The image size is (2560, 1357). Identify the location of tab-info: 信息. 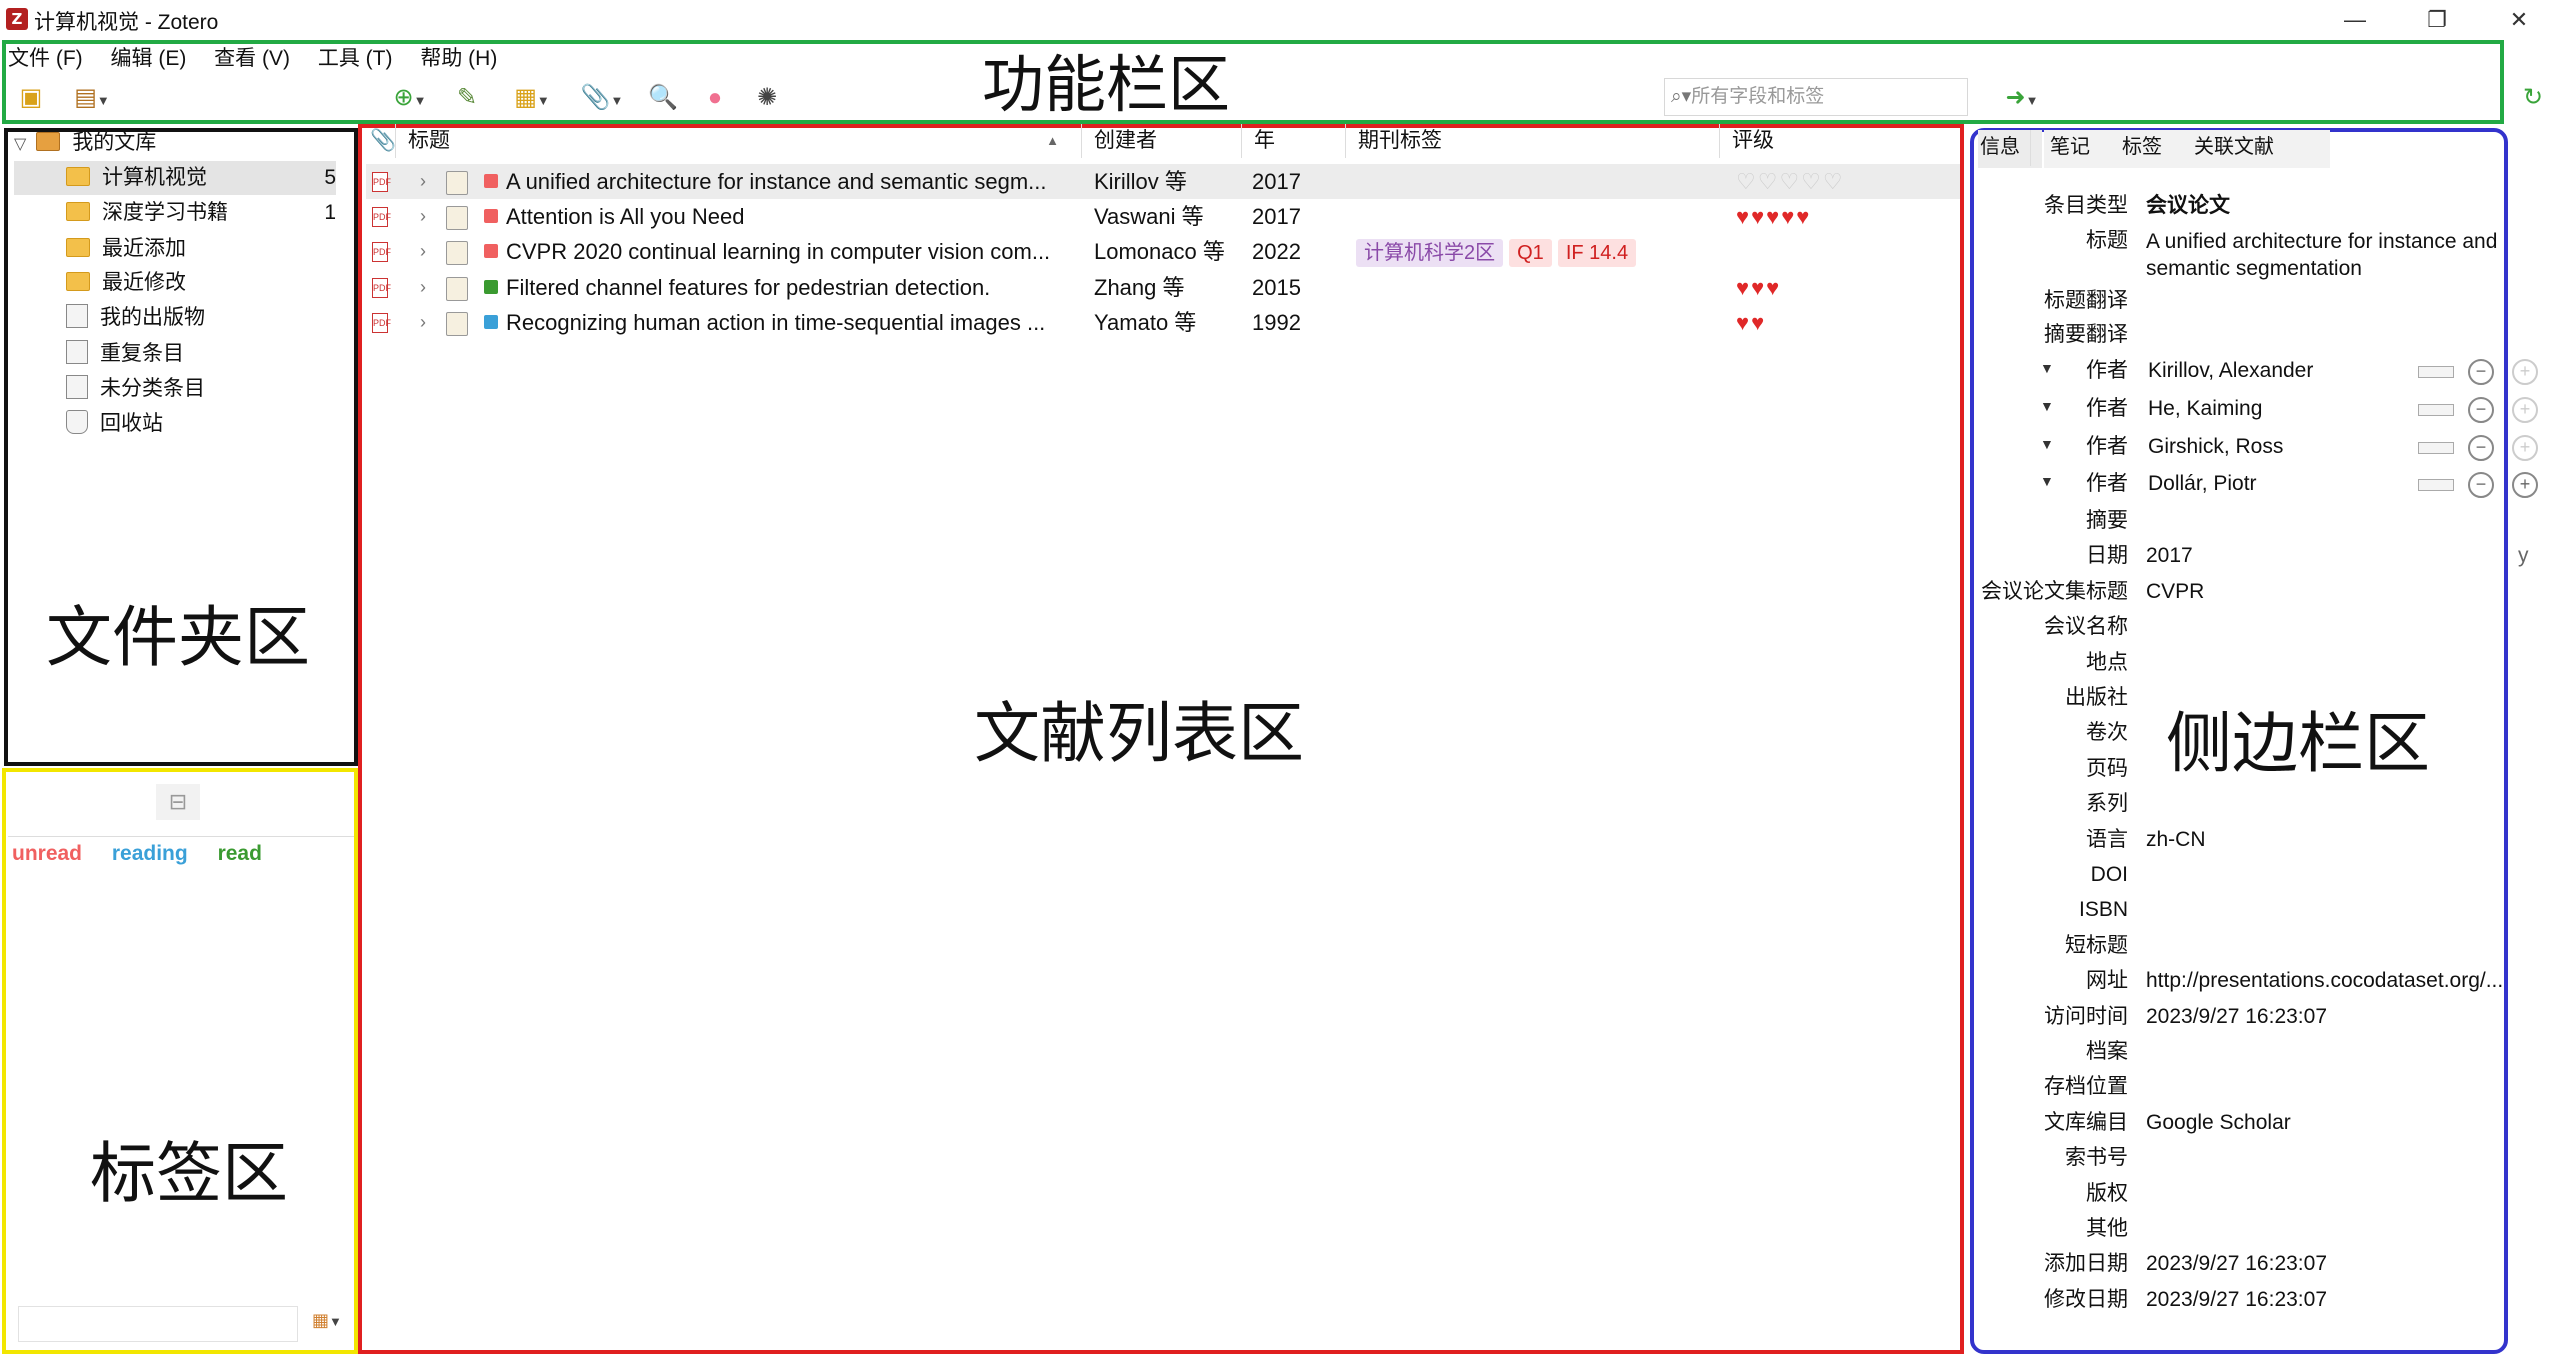
(2000, 144).